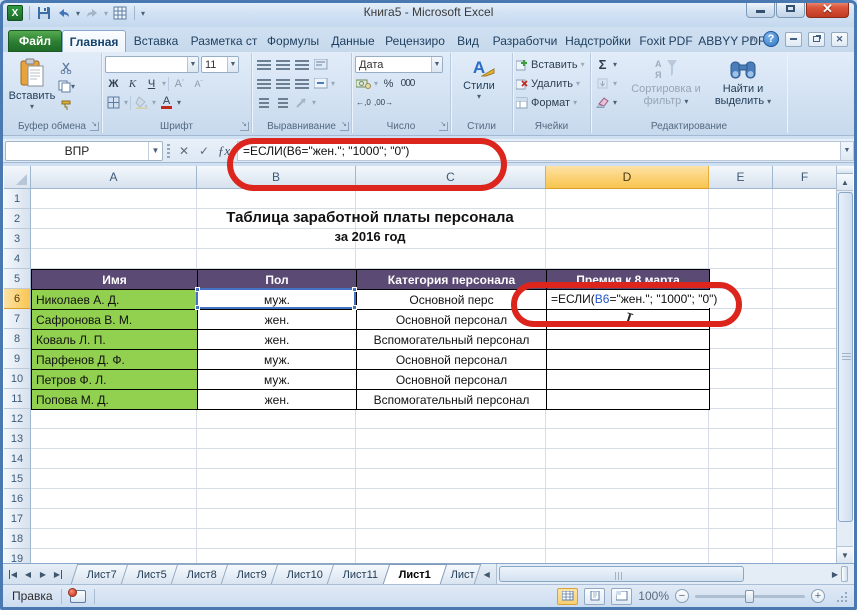  I want to click on cell-C8: Вспомогательный персонал, so click(452, 340).